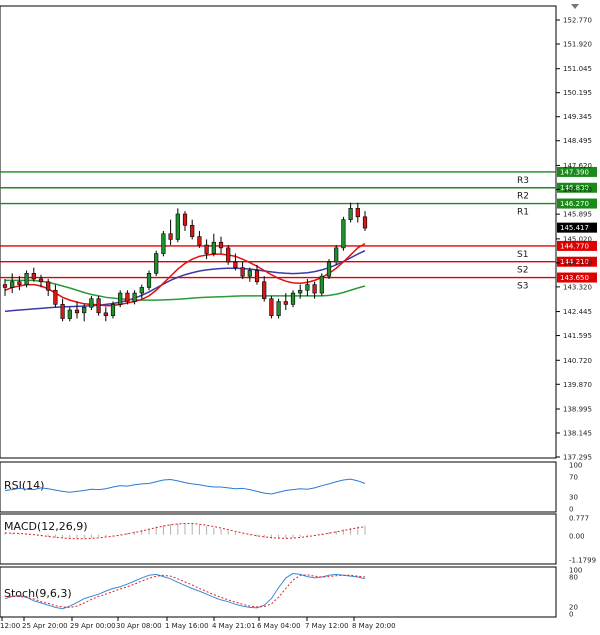 The width and height of the screenshot is (600, 635). I want to click on level-price-label: 144.770, so click(574, 246).